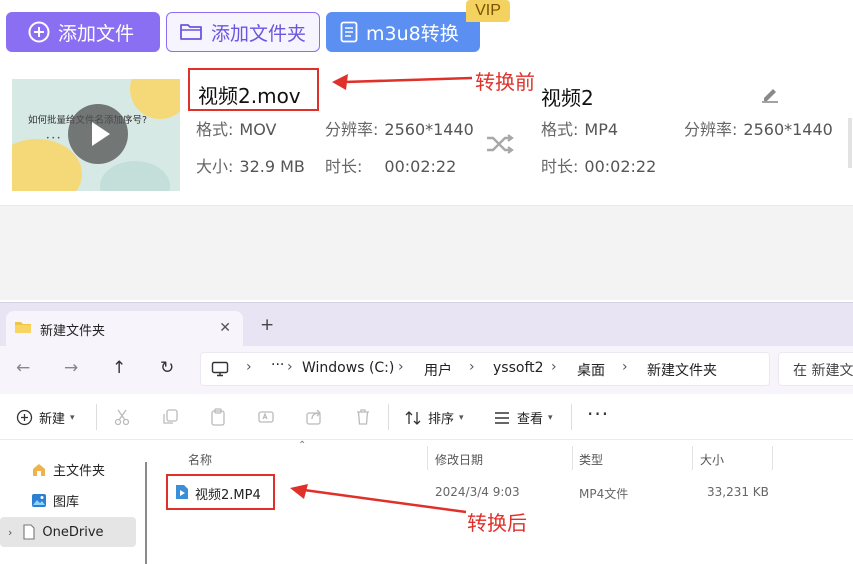 Image resolution: width=853 pixels, height=564 pixels. Describe the element at coordinates (228, 493) in the screenshot. I see `file-name: 视频2.MP4` at that location.